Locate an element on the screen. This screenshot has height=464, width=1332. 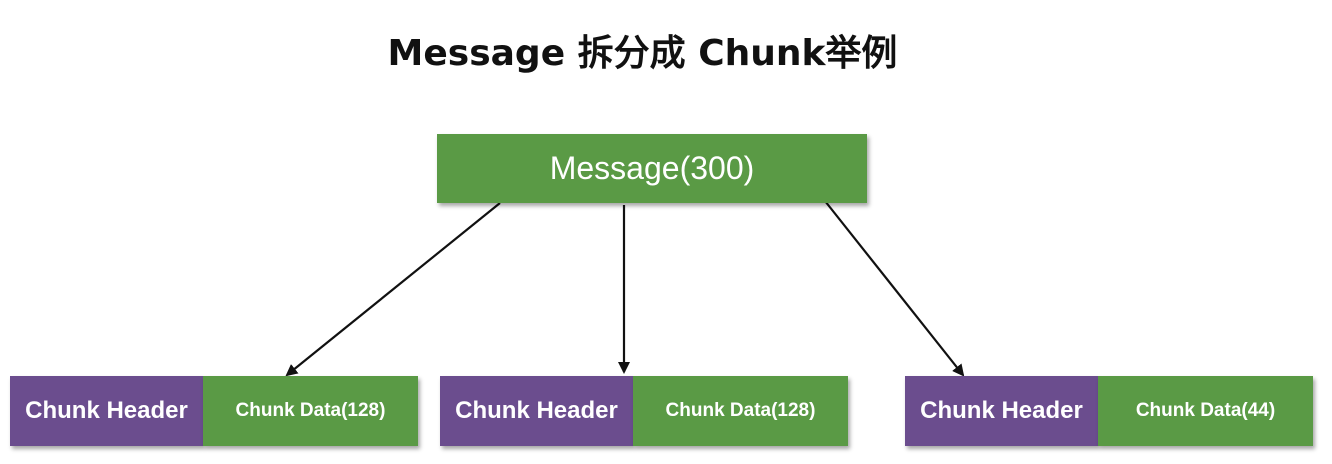
chunk-3-header: Chunk Header is located at coordinates (1001, 411).